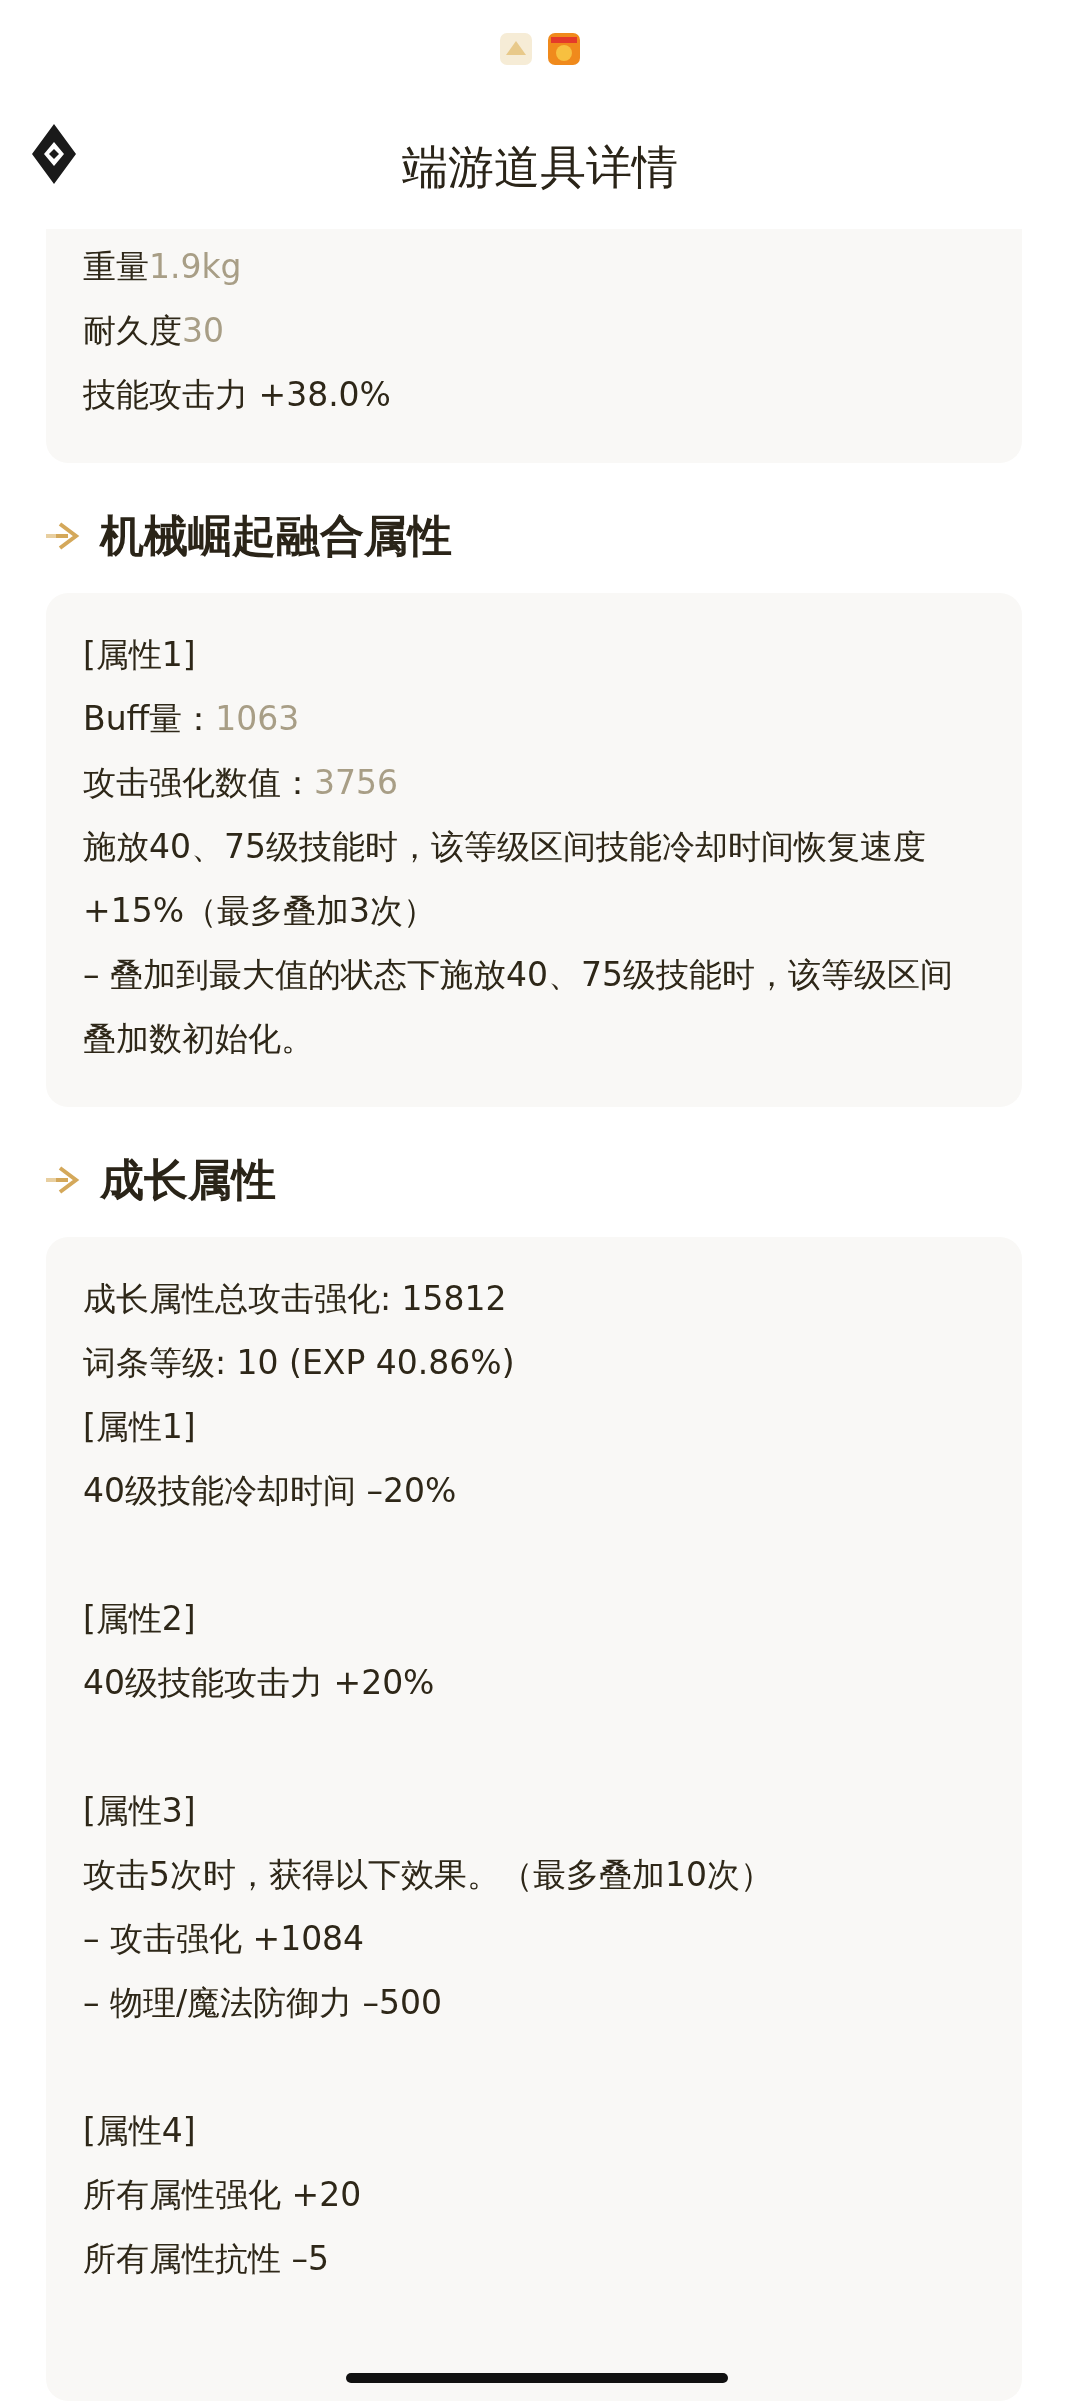 The width and height of the screenshot is (1080, 2401). Describe the element at coordinates (237, 395) in the screenshot. I see `attribute-text: 技能攻击力 +38.0%` at that location.